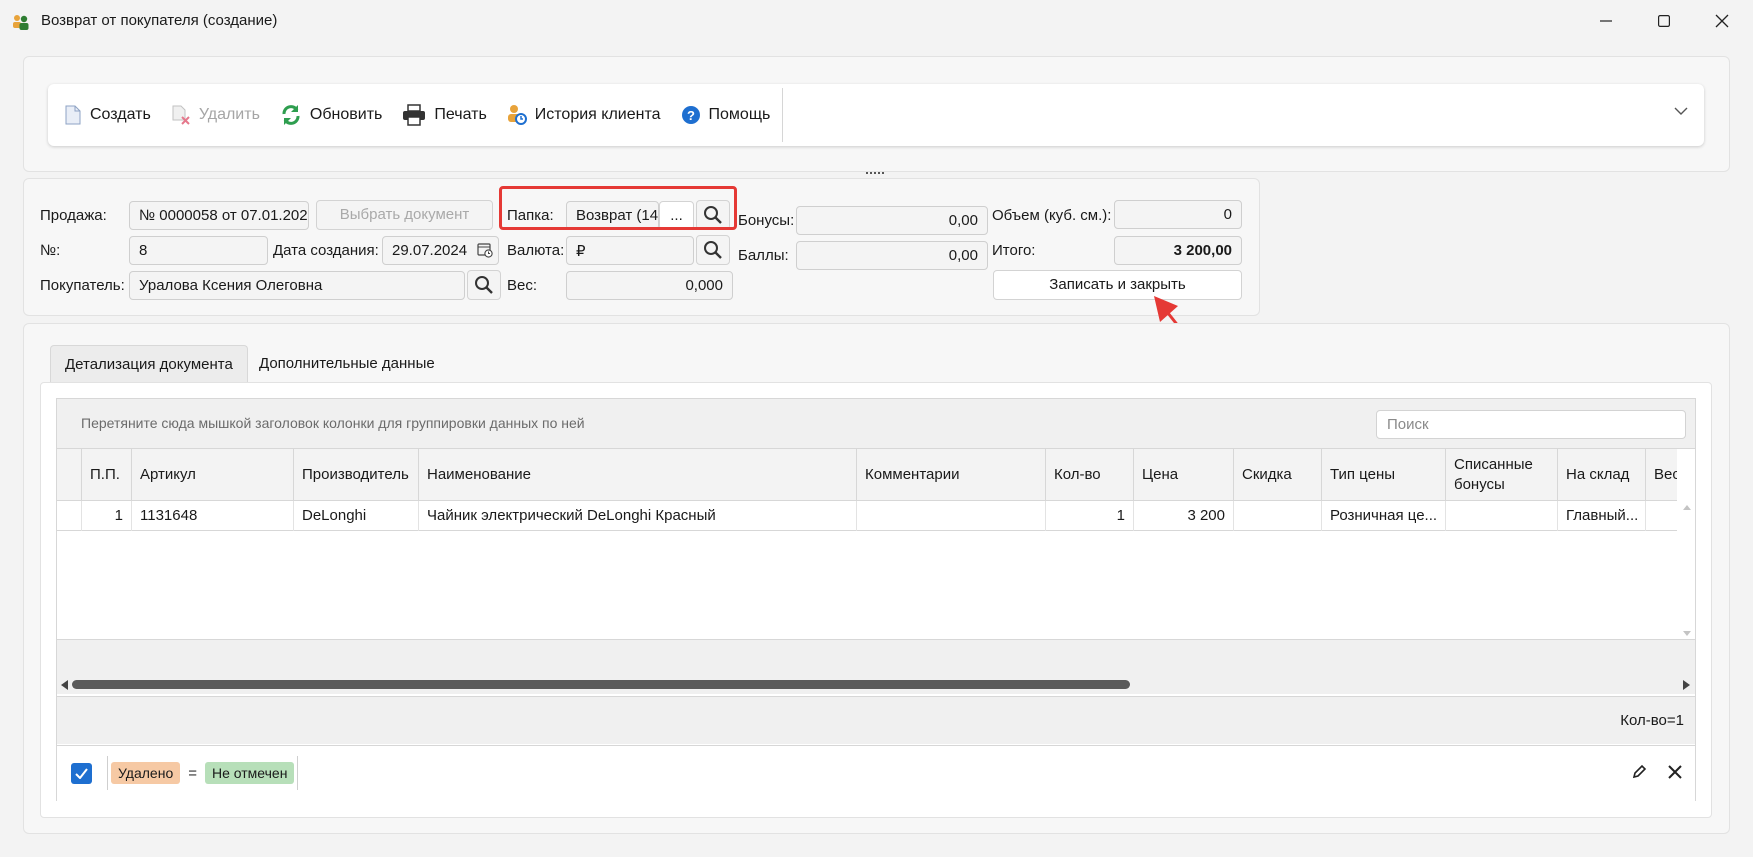 Image resolution: width=1753 pixels, height=857 pixels. What do you see at coordinates (347, 364) in the screenshot?
I see `tab-additional-data: Дополнительные данные` at bounding box center [347, 364].